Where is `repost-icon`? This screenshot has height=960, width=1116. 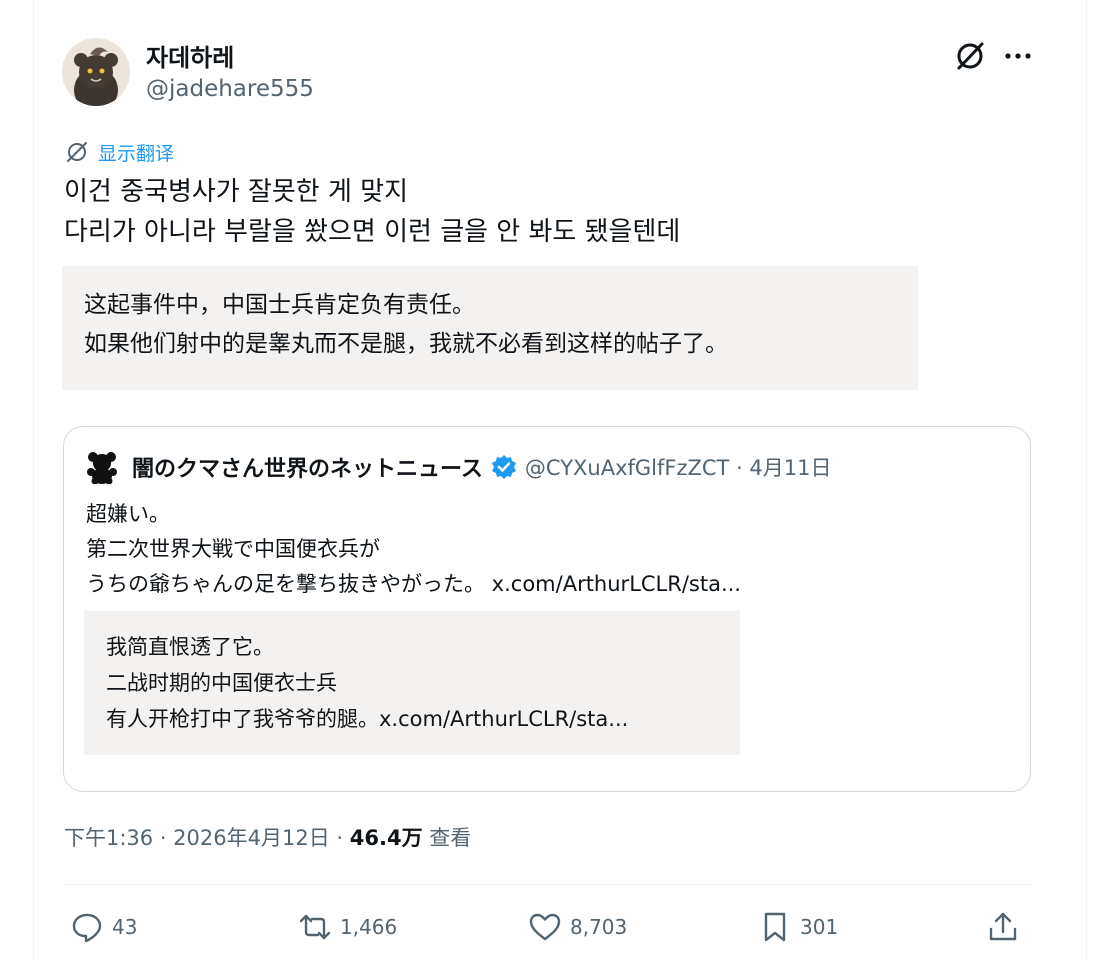
repost-icon is located at coordinates (315, 927).